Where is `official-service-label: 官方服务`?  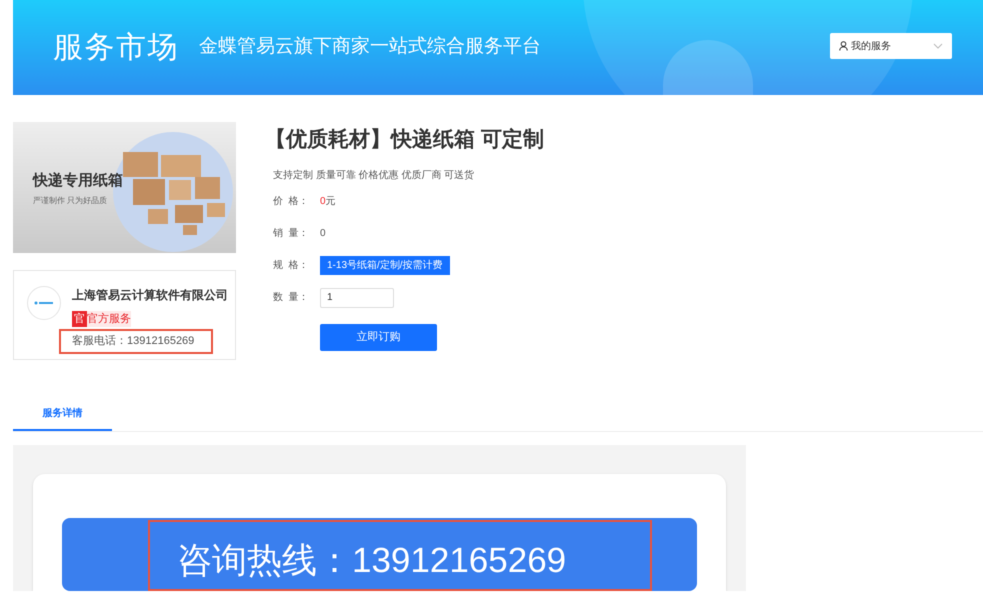 official-service-label: 官方服务 is located at coordinates (109, 319).